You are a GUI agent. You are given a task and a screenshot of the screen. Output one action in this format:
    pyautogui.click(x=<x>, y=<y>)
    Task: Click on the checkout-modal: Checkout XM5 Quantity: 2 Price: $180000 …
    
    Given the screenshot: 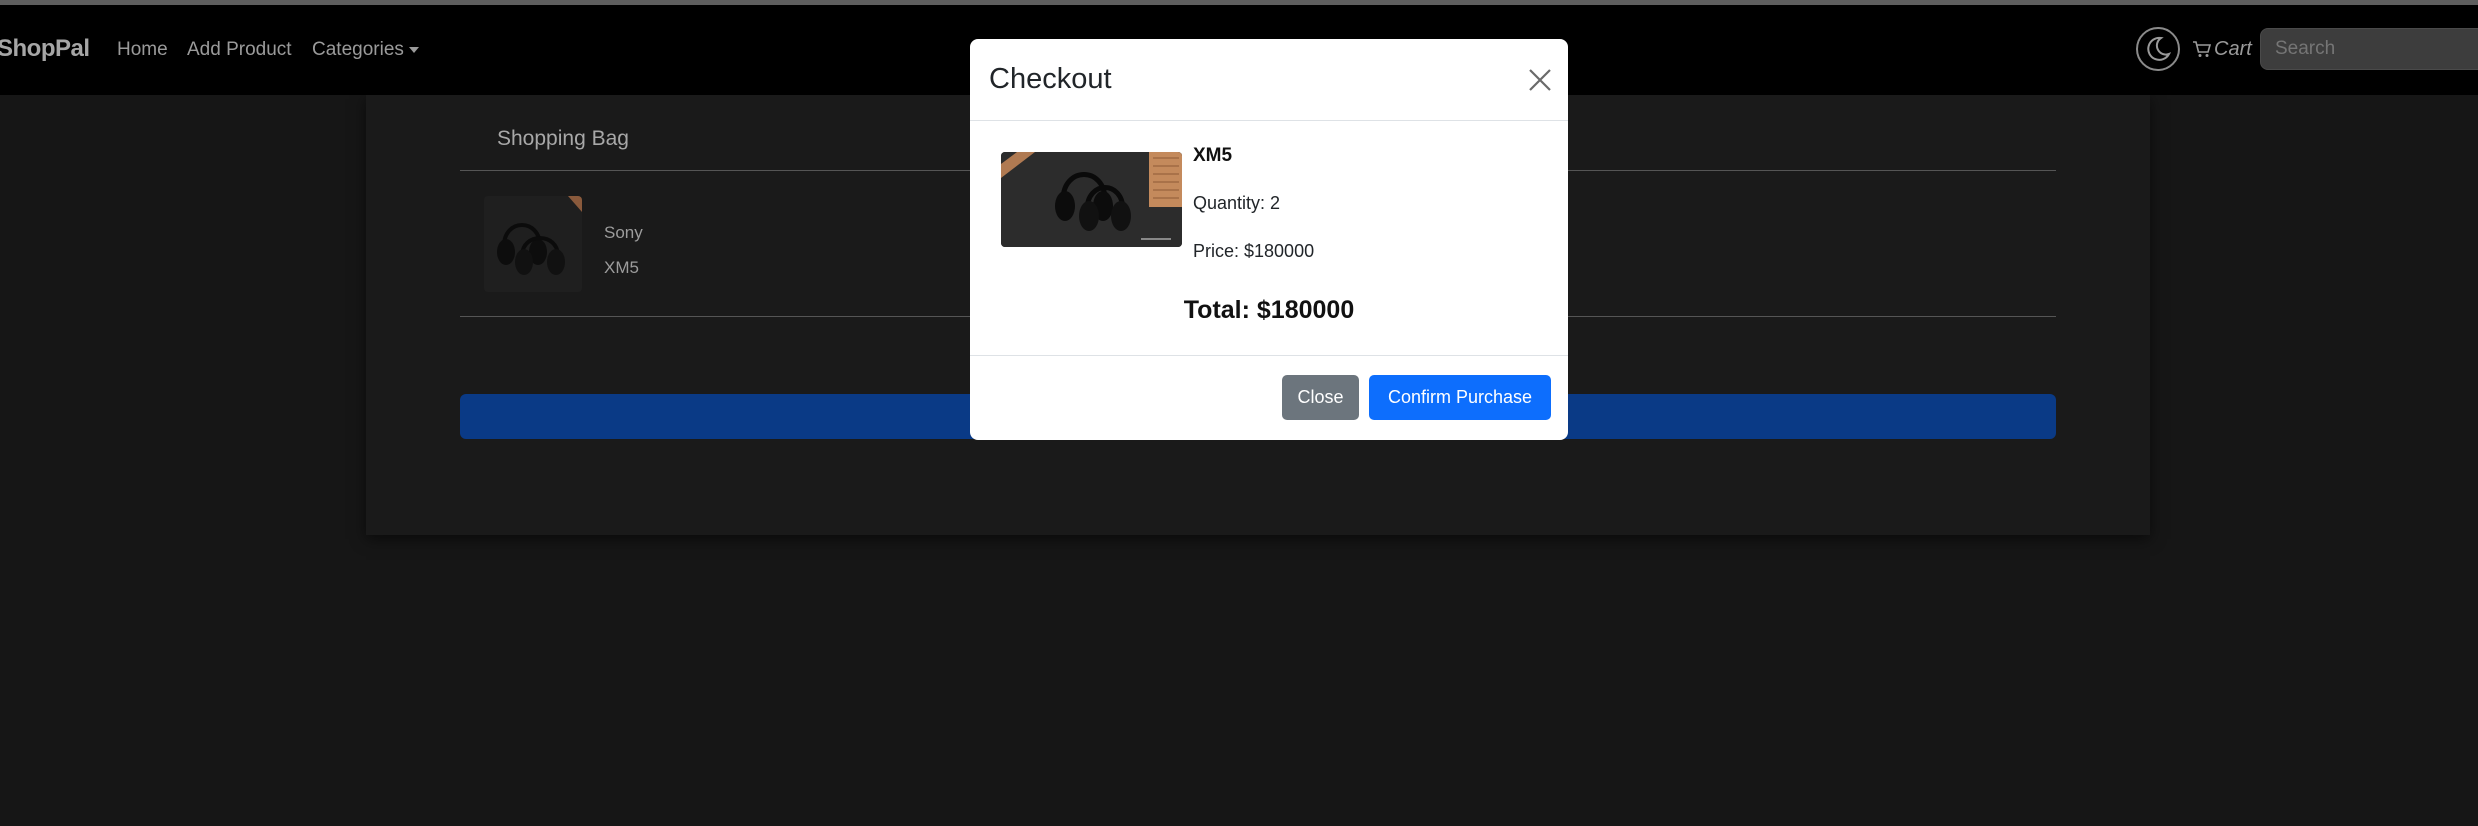 What is the action you would take?
    pyautogui.click(x=1269, y=239)
    